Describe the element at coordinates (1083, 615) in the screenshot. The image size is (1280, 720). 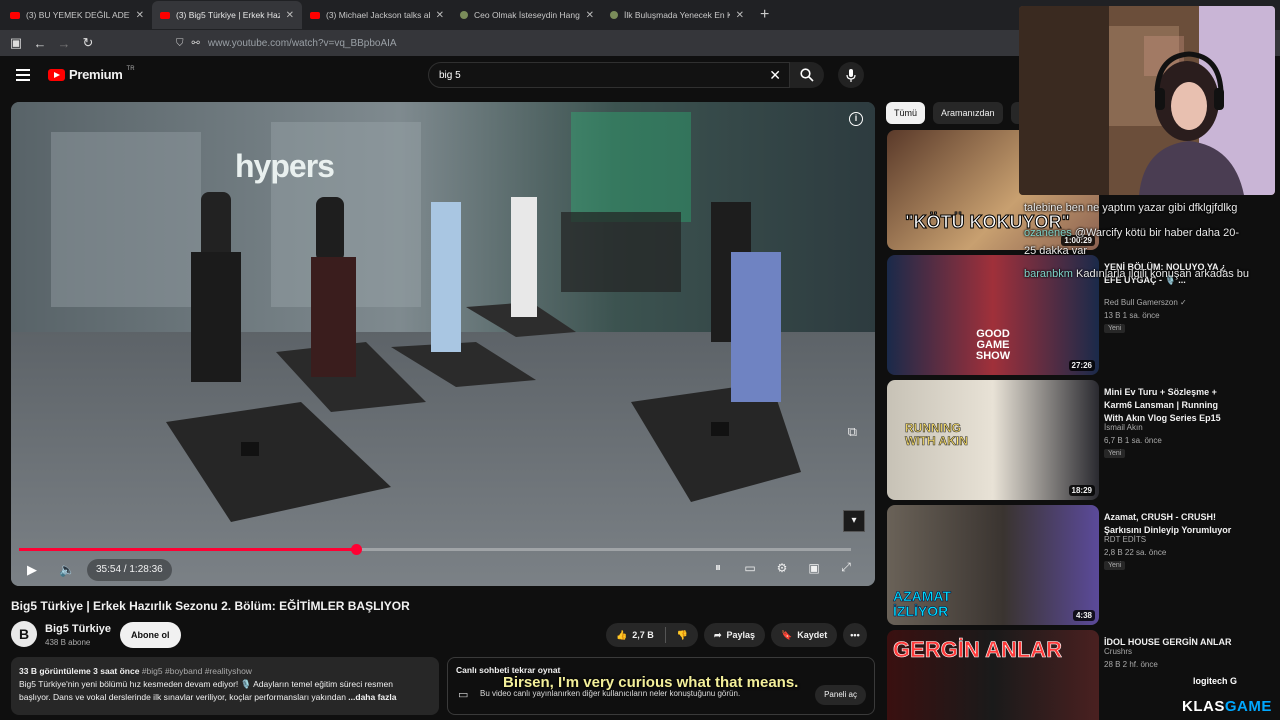
I see `duration-badge: 4:38` at that location.